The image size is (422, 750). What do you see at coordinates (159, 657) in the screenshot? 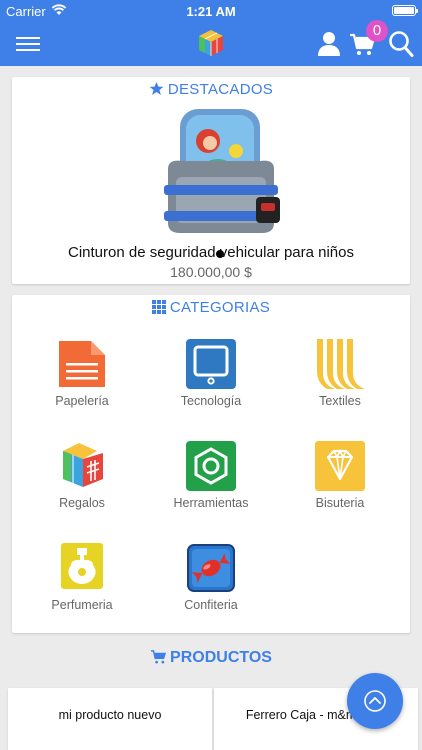
I see `cart-icon` at bounding box center [159, 657].